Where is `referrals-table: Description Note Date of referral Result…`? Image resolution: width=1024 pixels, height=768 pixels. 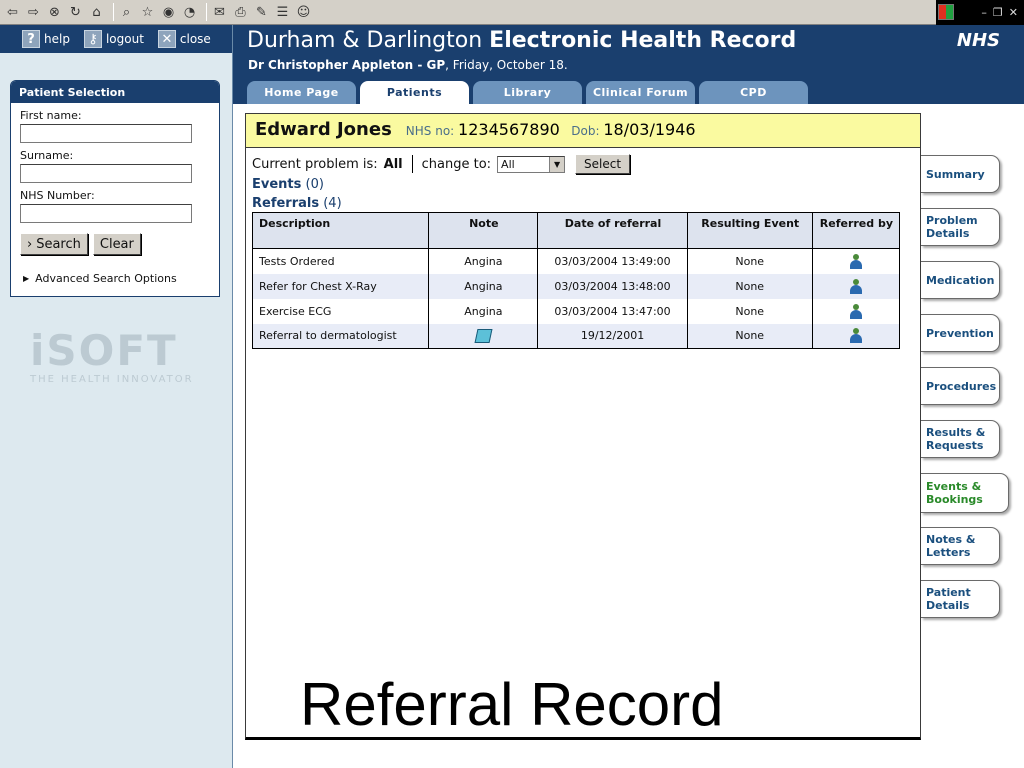 referrals-table: Description Note Date of referral Result… is located at coordinates (576, 280).